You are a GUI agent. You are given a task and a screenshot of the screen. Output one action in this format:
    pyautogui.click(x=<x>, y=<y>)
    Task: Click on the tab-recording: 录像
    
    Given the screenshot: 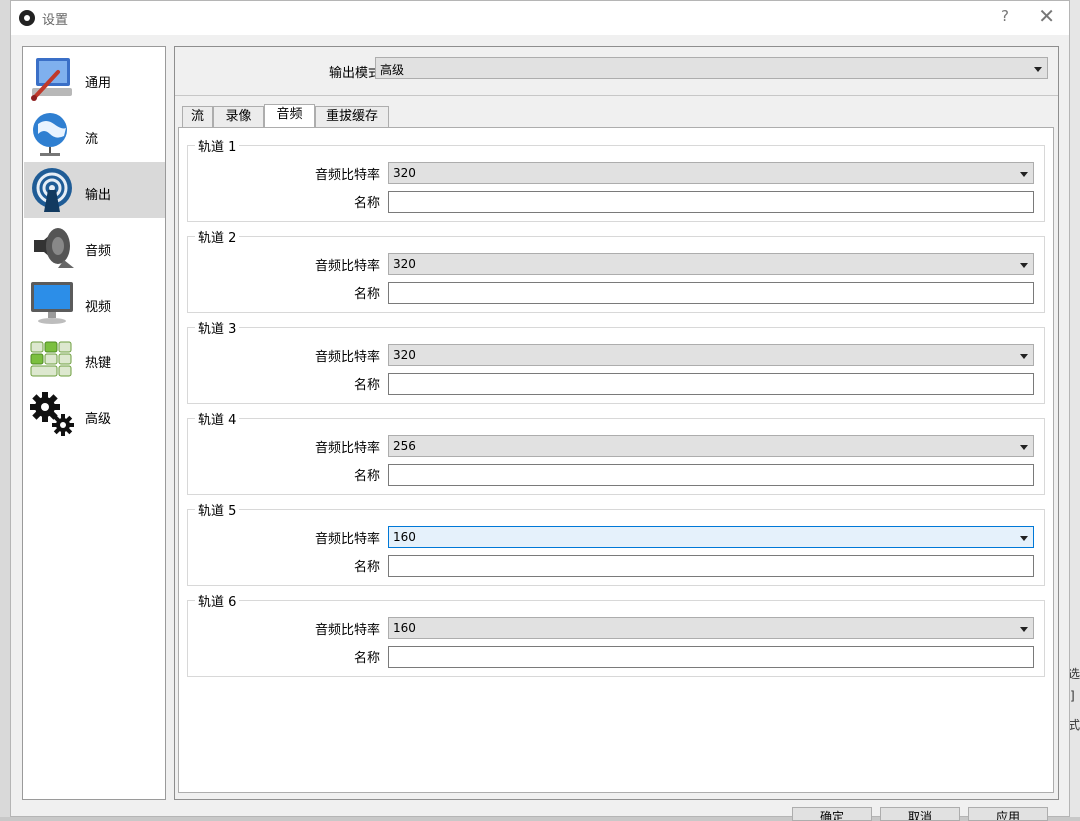 What is the action you would take?
    pyautogui.click(x=238, y=116)
    